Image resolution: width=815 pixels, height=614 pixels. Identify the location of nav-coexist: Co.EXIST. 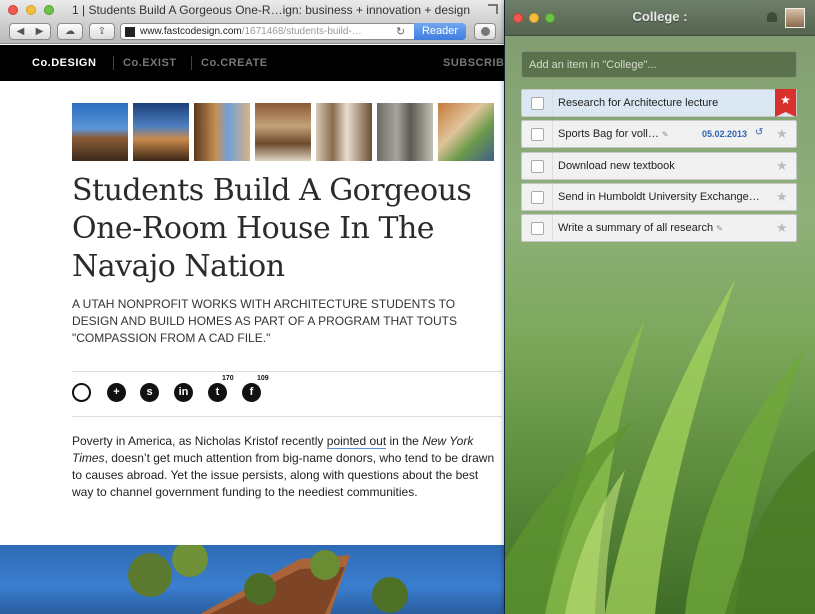
(150, 63).